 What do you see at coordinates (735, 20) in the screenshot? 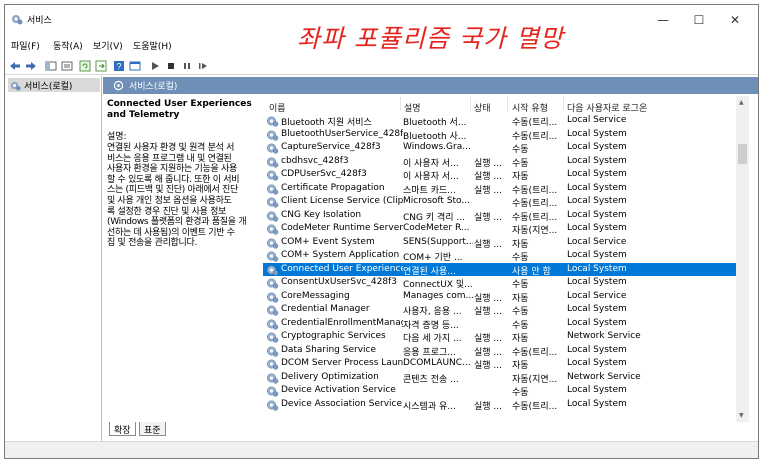
I see `close-button: ✕` at bounding box center [735, 20].